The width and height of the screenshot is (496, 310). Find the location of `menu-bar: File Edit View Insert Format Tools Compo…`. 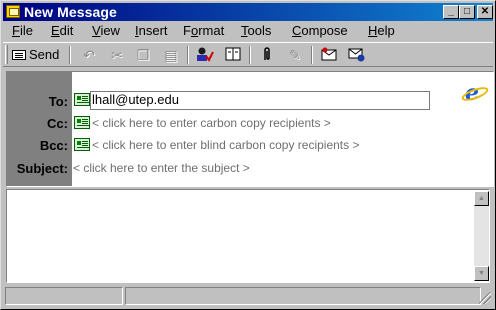

menu-bar: File Edit View Insert Format Tools Compo… is located at coordinates (248, 31).